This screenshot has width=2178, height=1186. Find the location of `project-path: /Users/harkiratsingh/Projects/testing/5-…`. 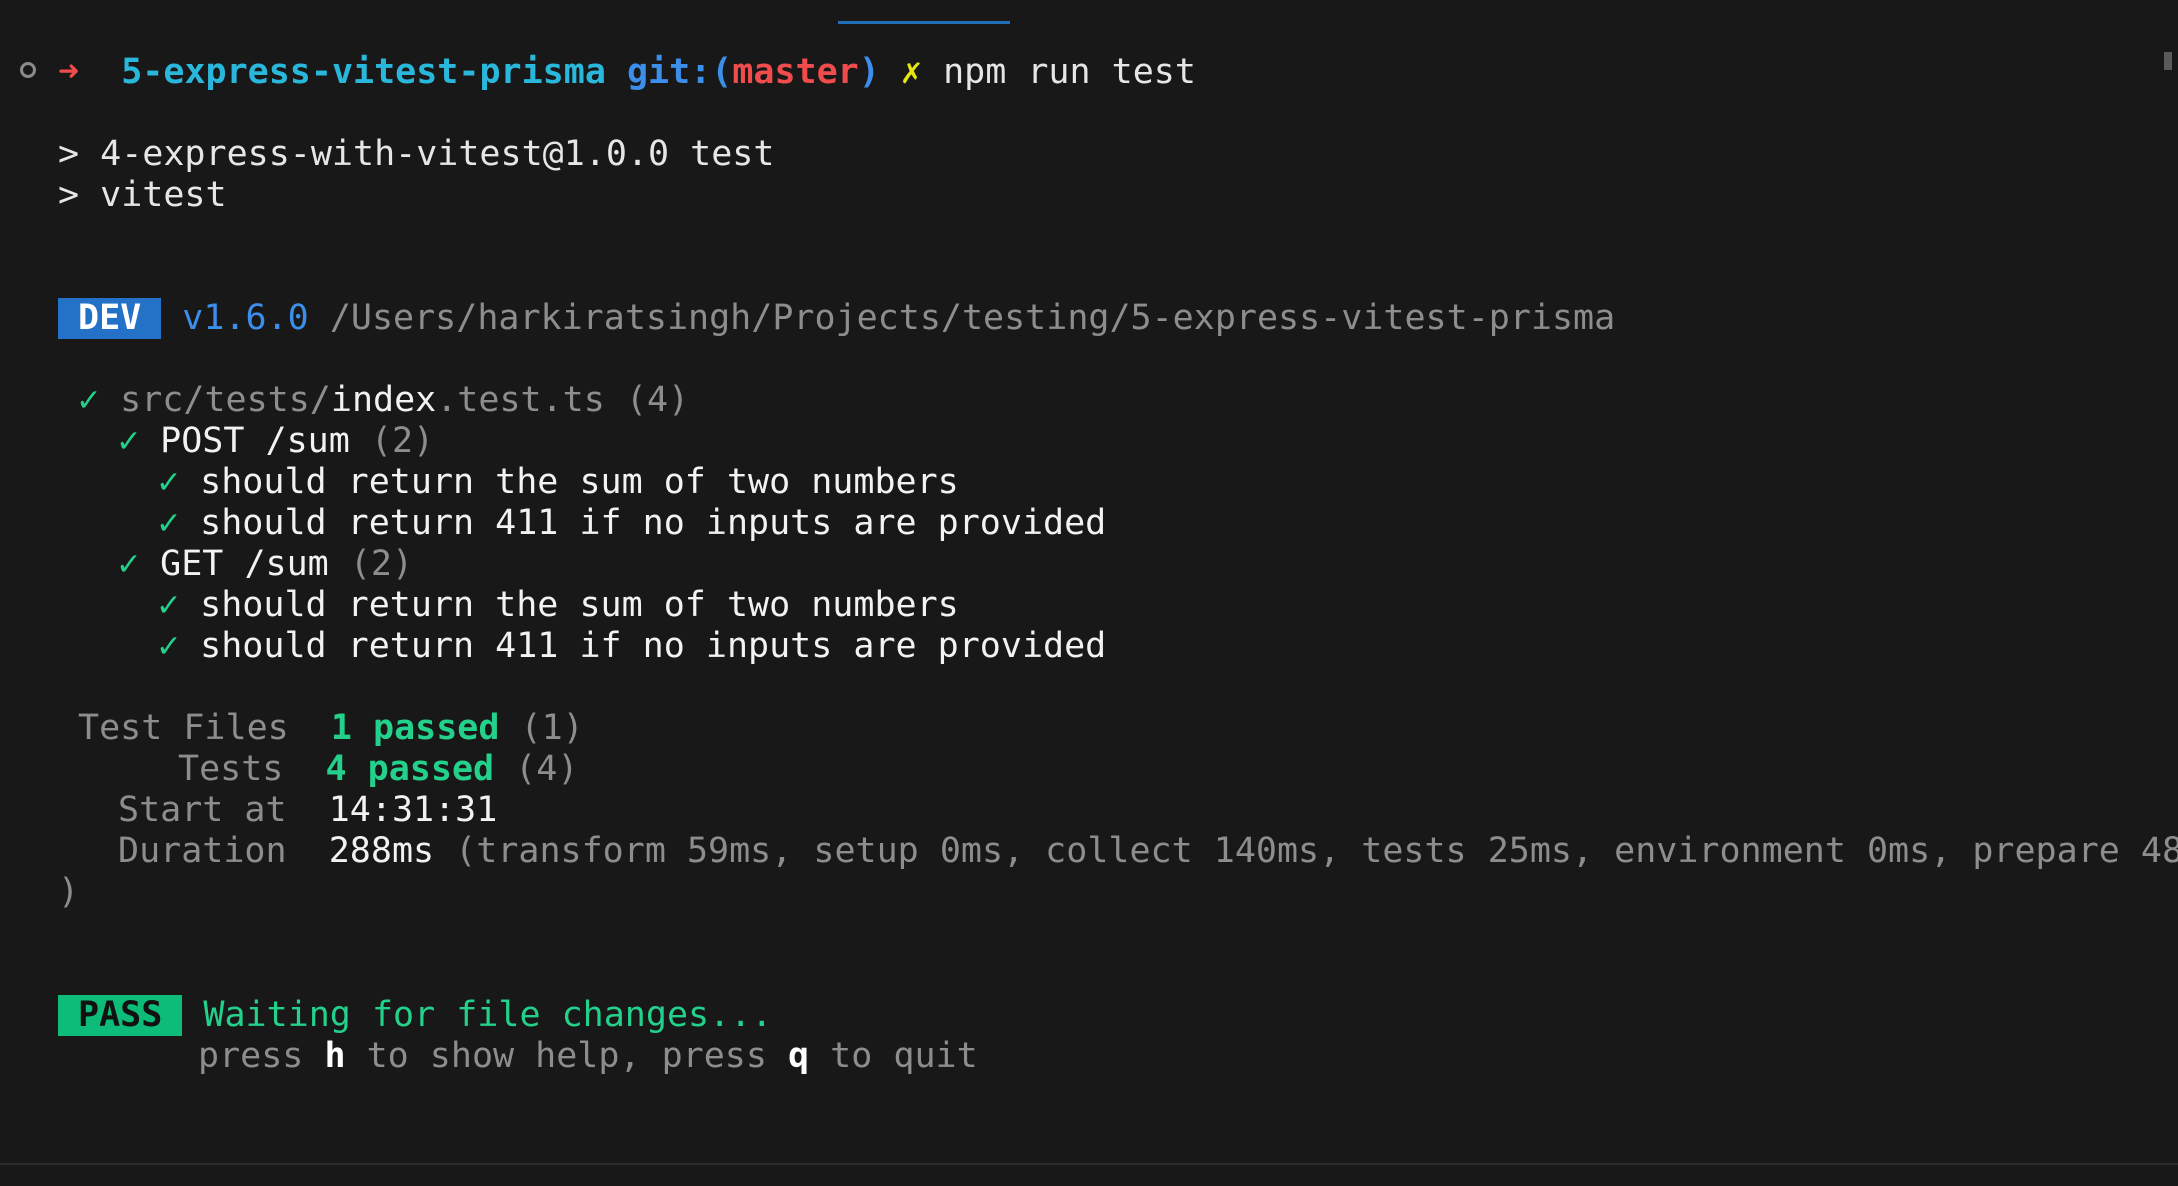

project-path: /Users/harkiratsingh/Projects/testing/5-… is located at coordinates (972, 318).